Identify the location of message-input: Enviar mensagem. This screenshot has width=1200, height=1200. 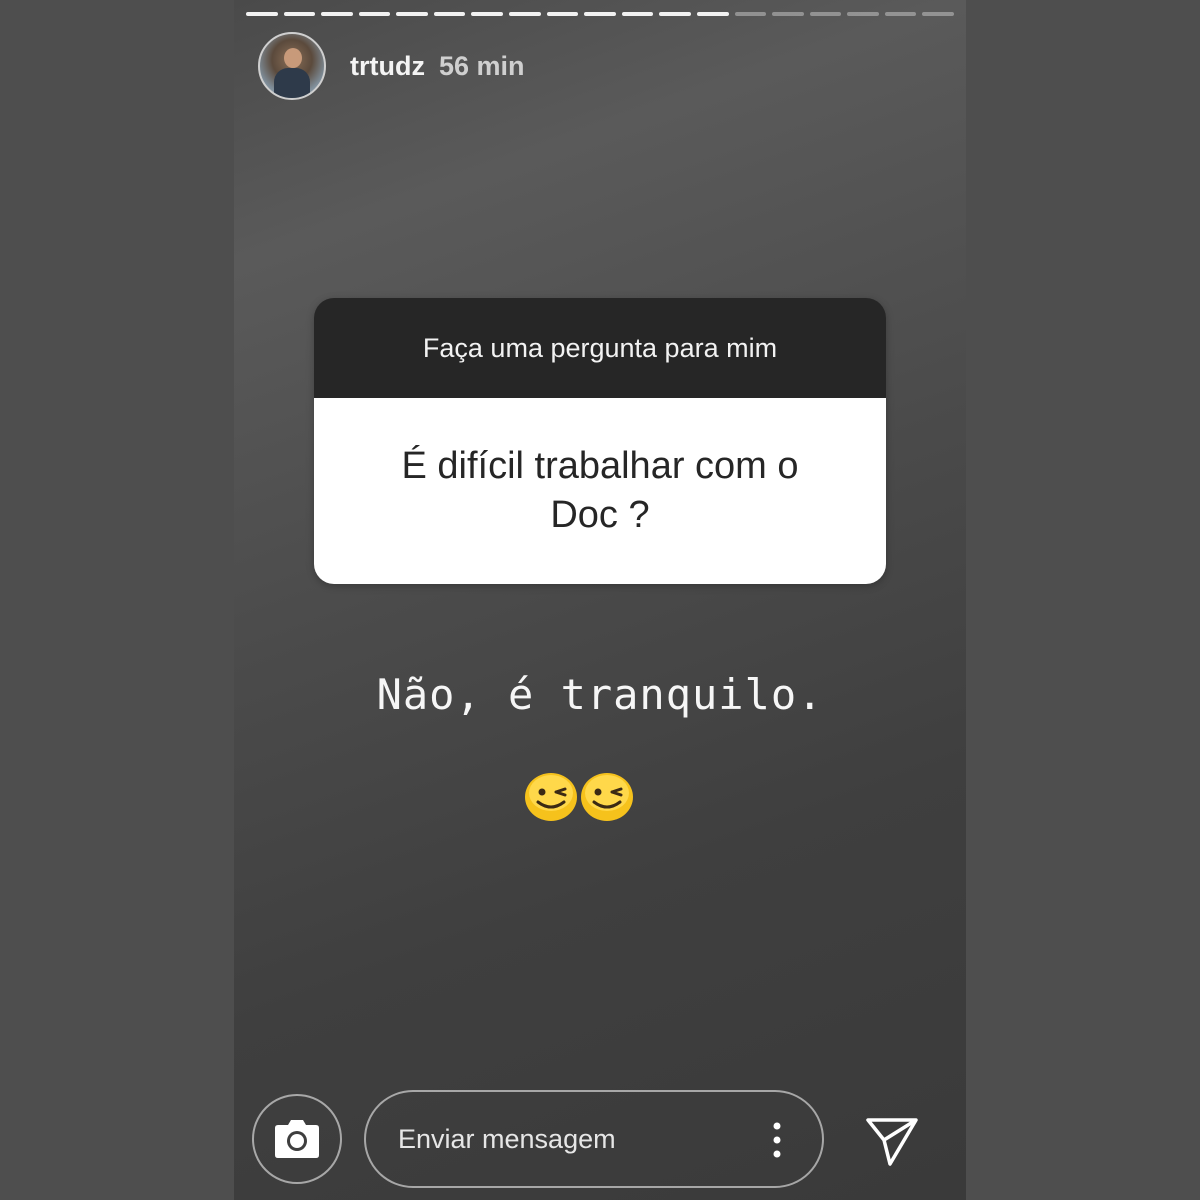
(594, 1139).